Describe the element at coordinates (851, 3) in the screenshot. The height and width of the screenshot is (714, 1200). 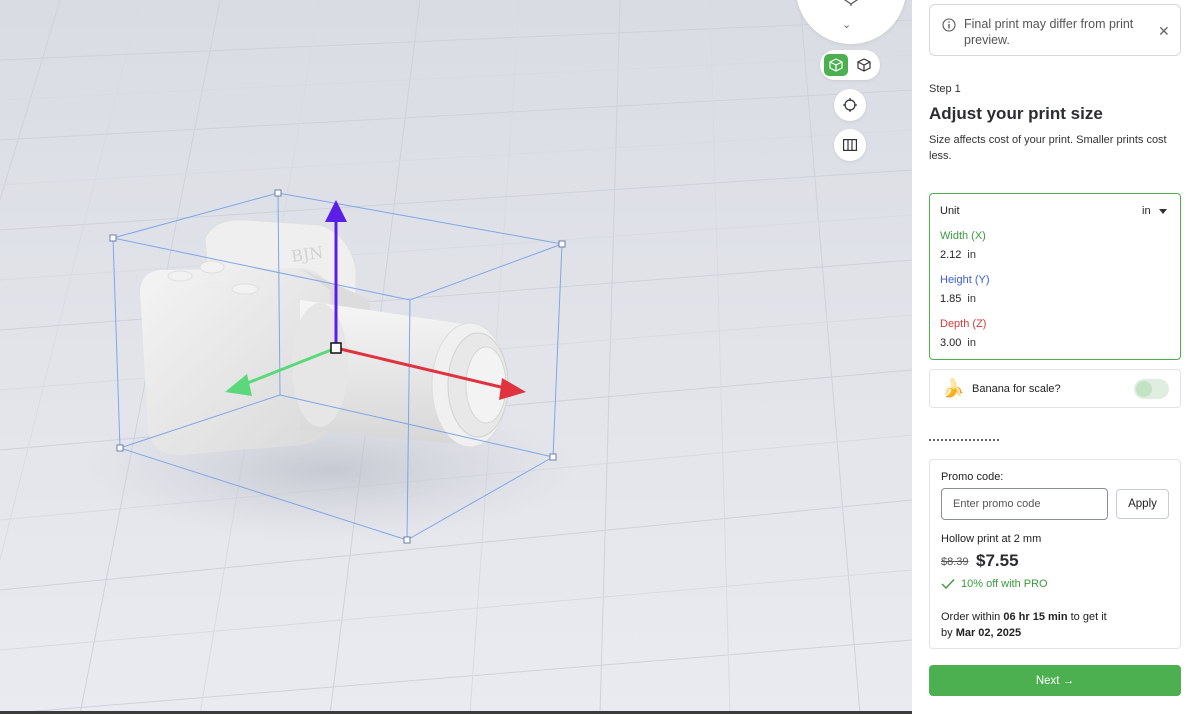
I see `view-cube-icon` at that location.